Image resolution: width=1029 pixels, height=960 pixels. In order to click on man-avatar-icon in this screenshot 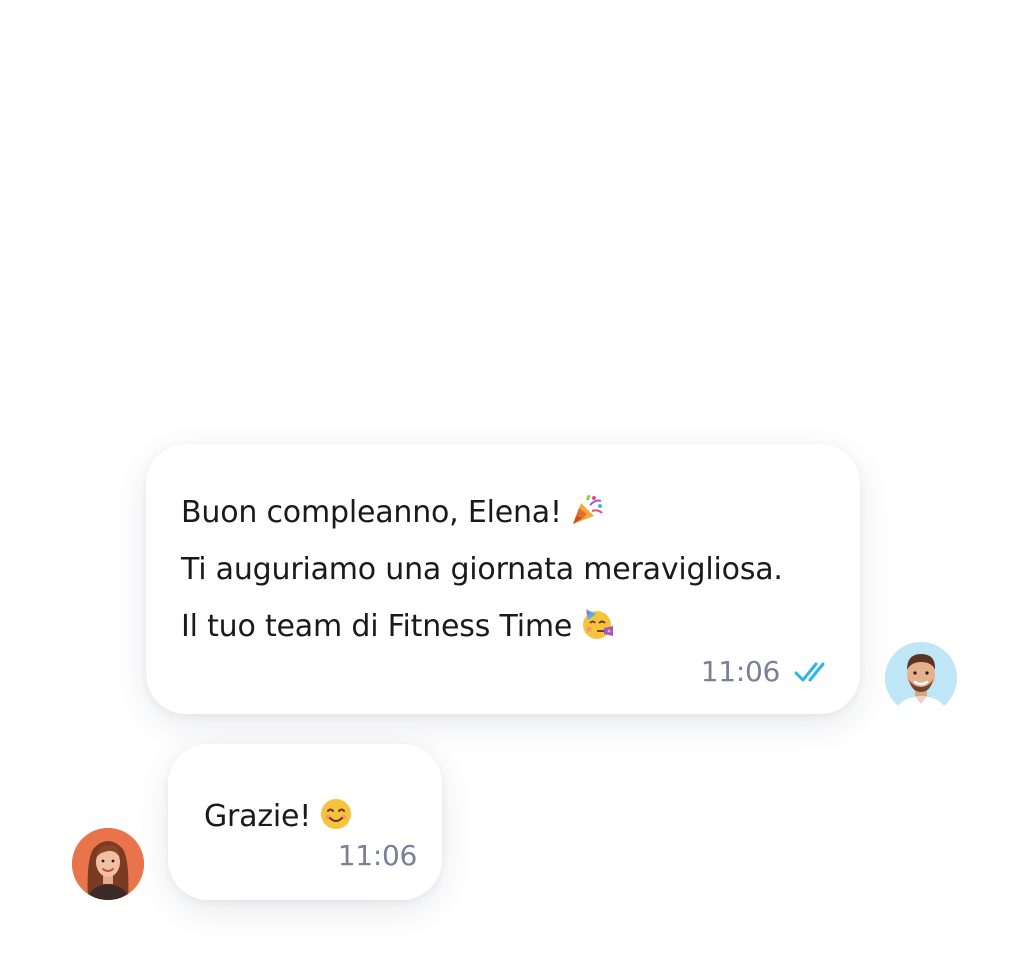, I will do `click(921, 678)`.